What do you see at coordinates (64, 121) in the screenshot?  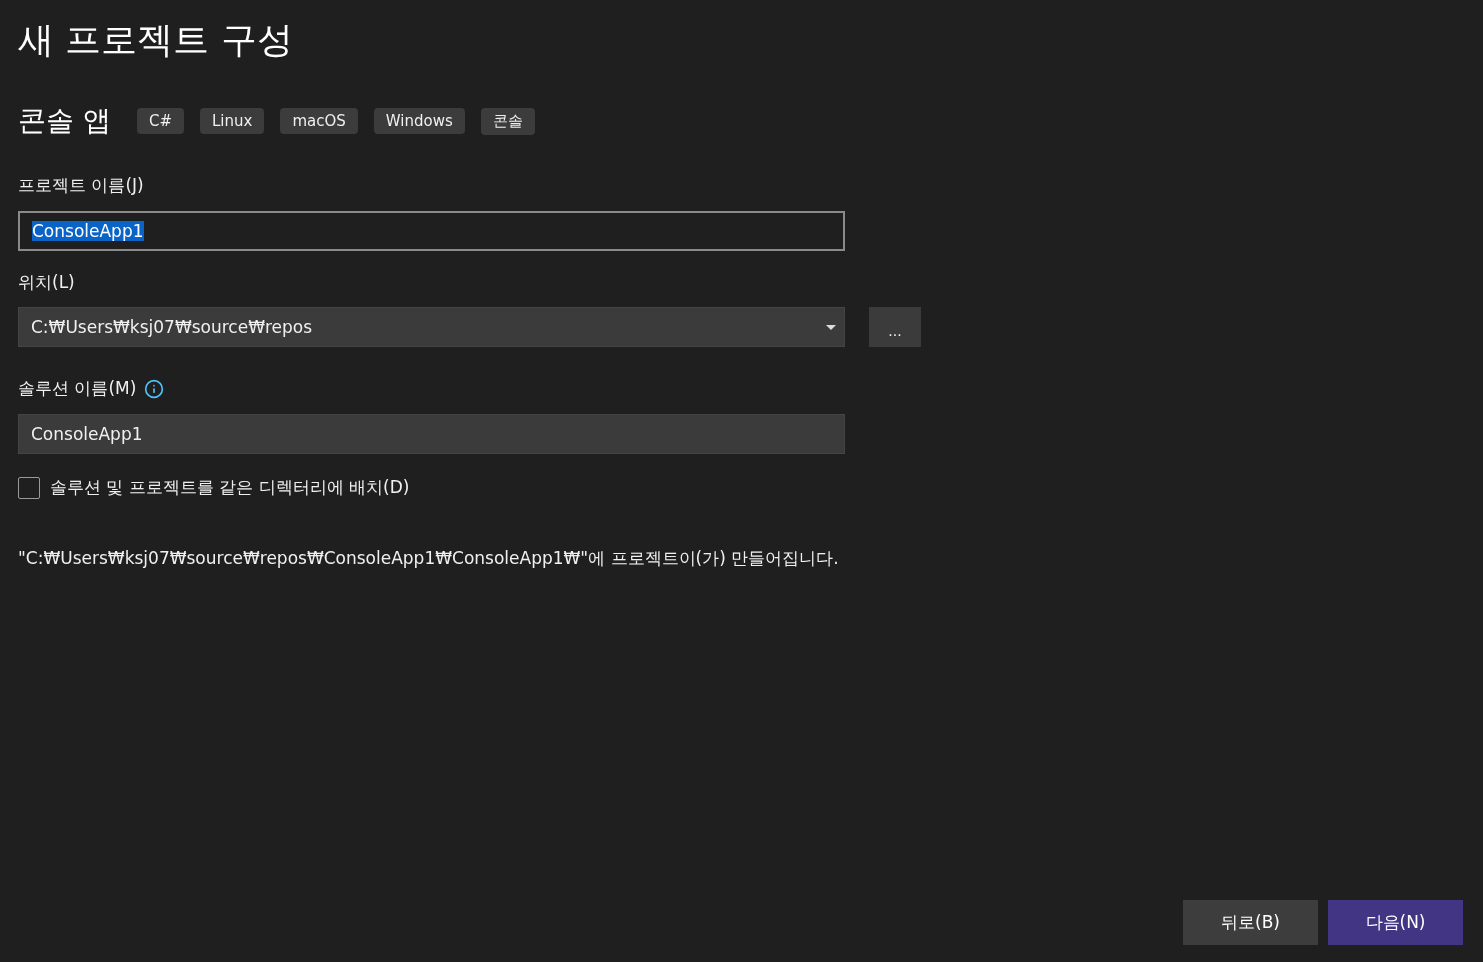 I see `template-name: 콘솔 앱` at bounding box center [64, 121].